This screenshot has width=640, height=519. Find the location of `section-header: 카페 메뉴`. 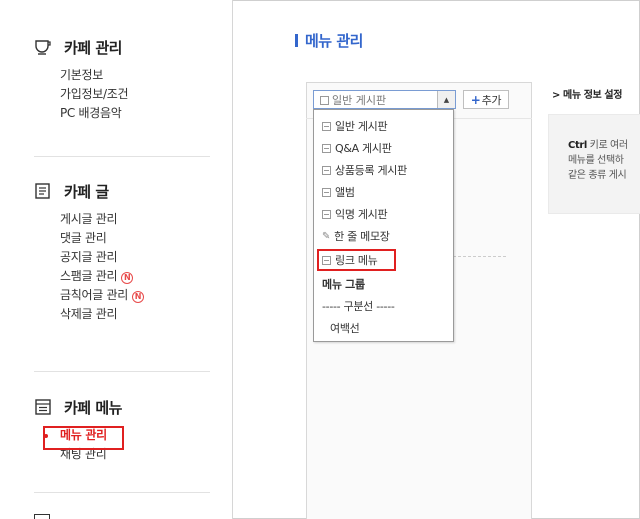

section-header: 카페 메뉴 is located at coordinates (78, 407).